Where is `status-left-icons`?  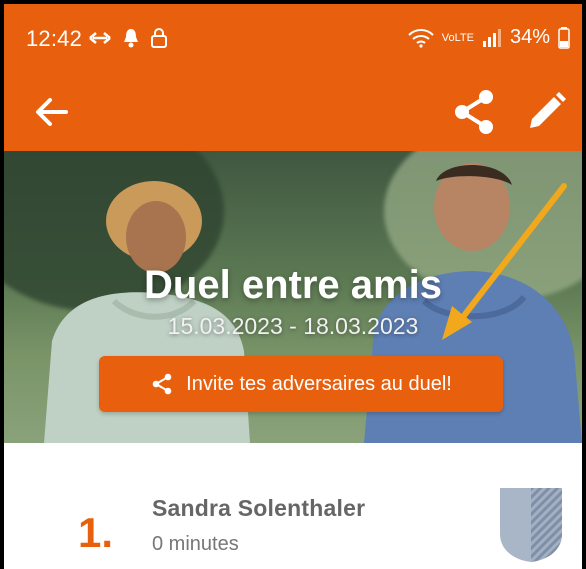
status-left-icons is located at coordinates (128, 38).